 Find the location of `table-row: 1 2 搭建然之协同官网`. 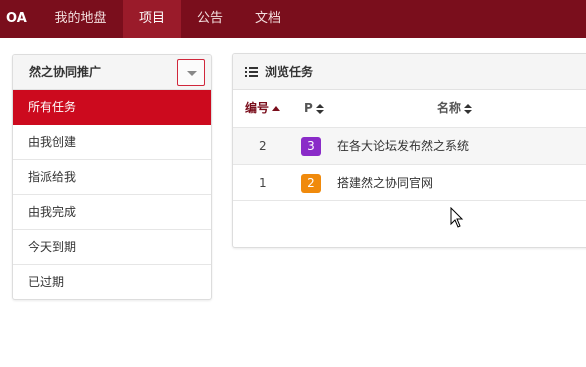

table-row: 1 2 搭建然之协同官网 is located at coordinates (409, 182).